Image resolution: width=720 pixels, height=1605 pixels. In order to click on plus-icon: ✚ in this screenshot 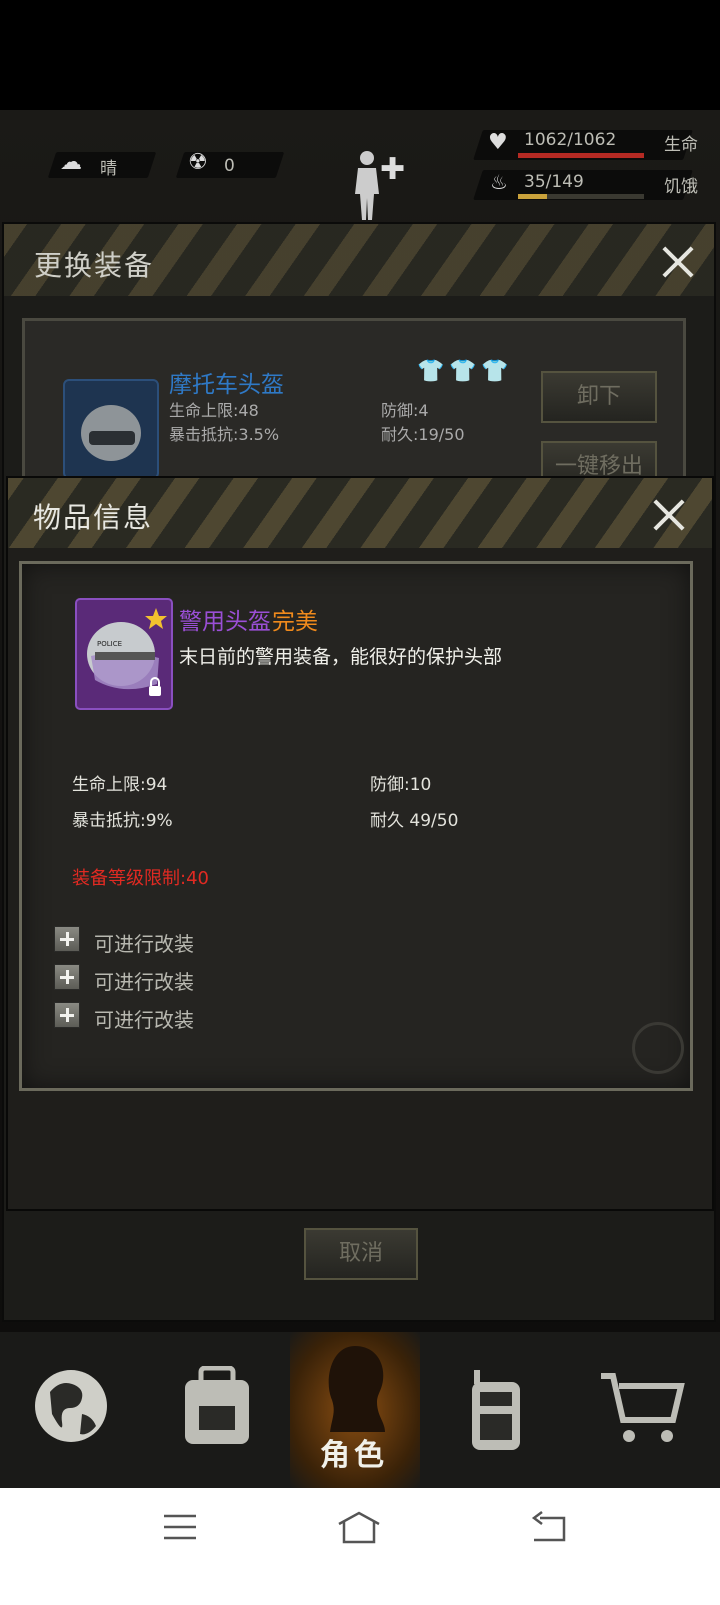, I will do `click(393, 169)`.